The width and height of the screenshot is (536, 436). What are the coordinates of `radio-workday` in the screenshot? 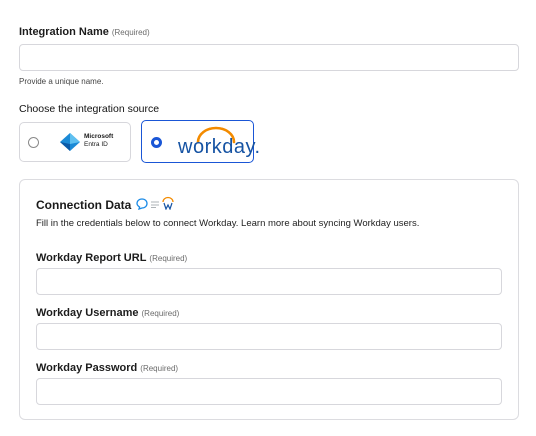 It's located at (156, 142).